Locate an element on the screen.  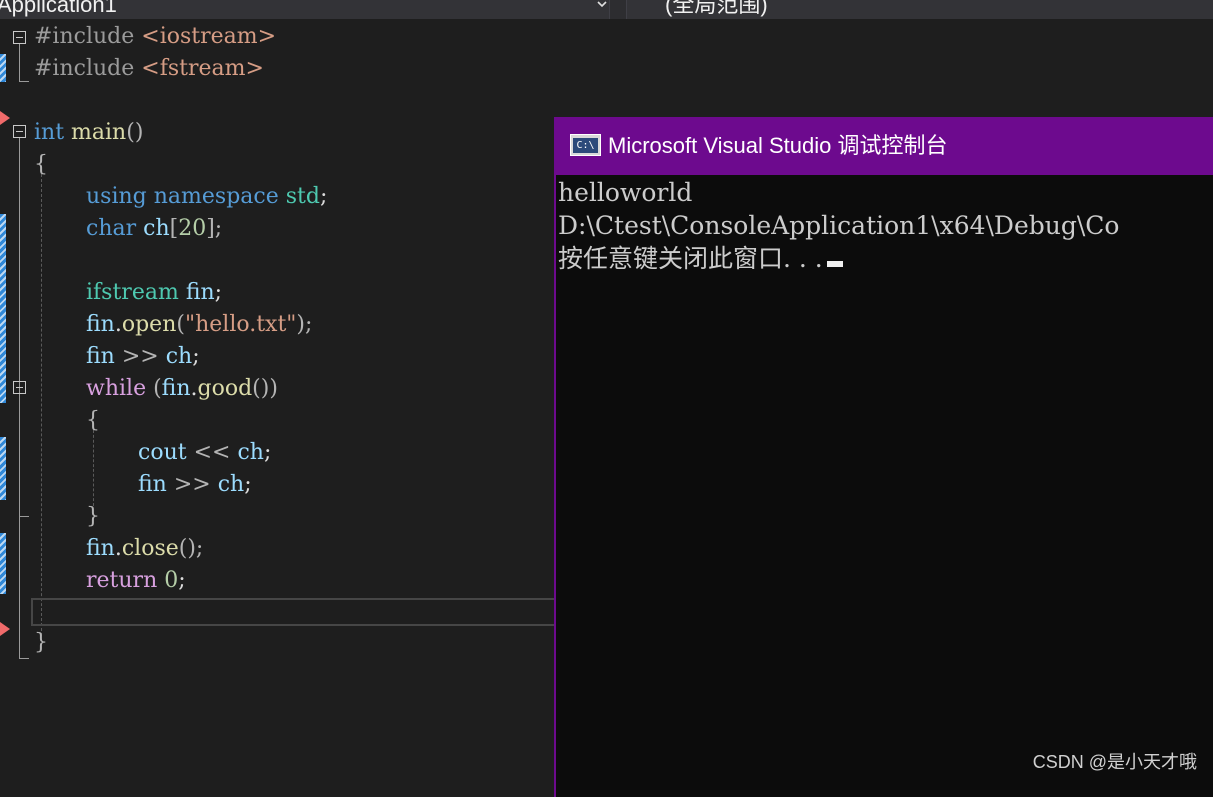
code-line: while (fin.good()) is located at coordinates (182, 389).